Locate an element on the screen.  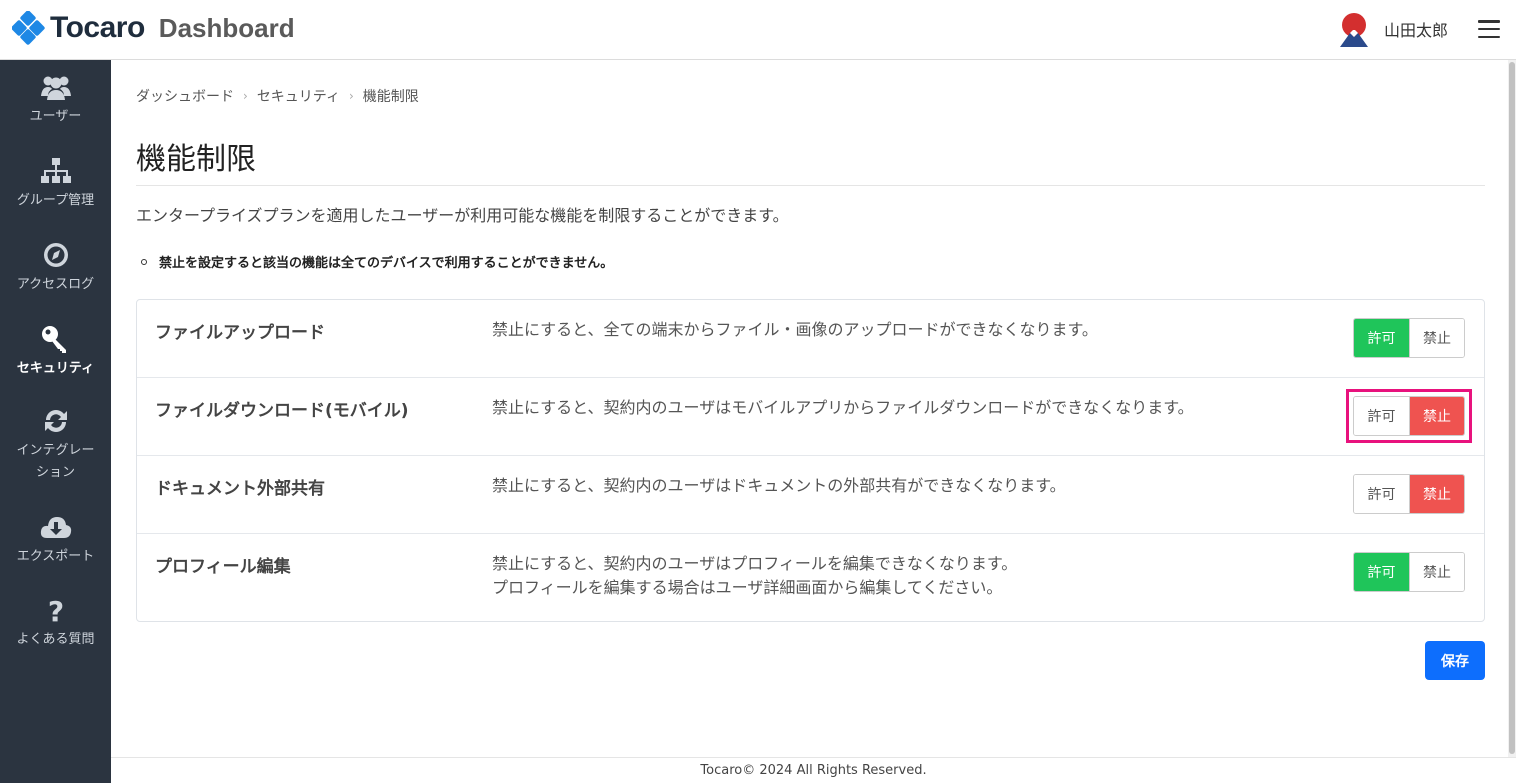
save-button: 保存 is located at coordinates (1455, 660).